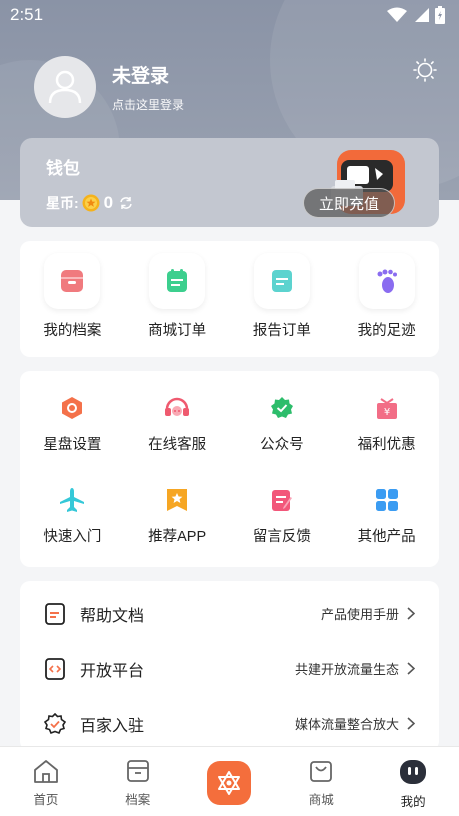  I want to click on service-label: 公众号, so click(282, 445).